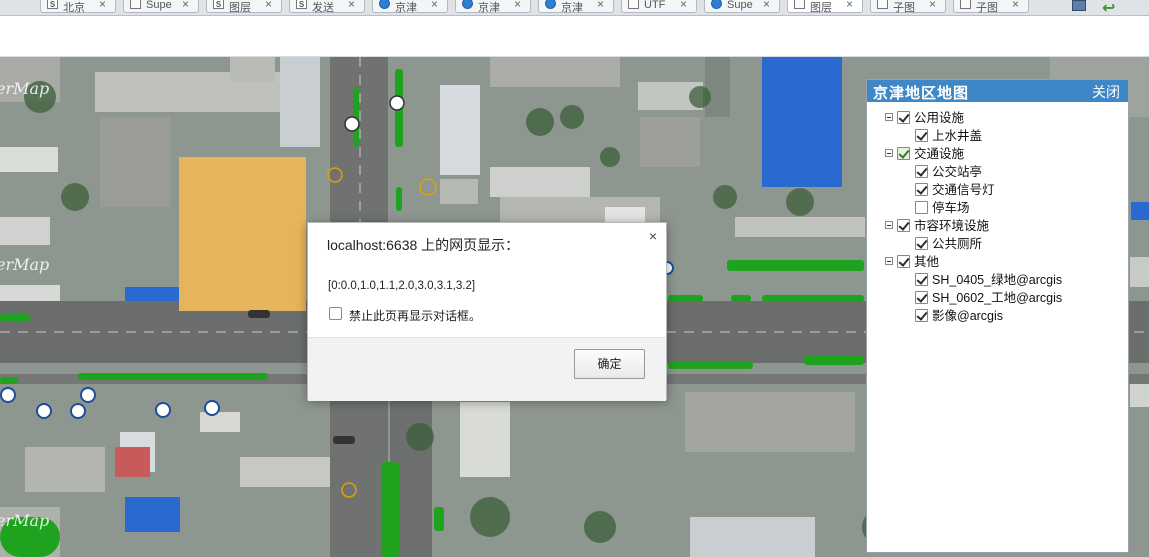 The width and height of the screenshot is (1149, 557). Describe the element at coordinates (415, 315) in the screenshot. I see `suppress-dialogs-label: 禁止此页再显示对话框。` at that location.